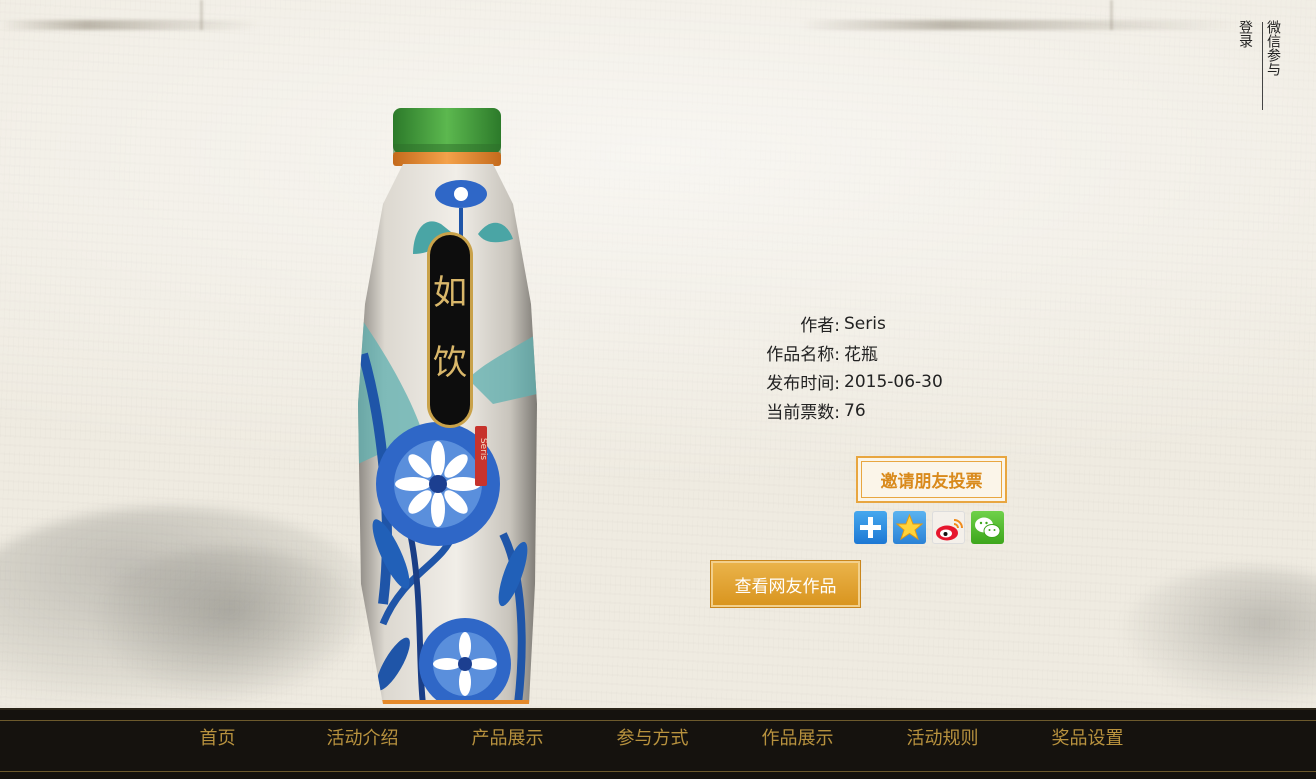 The width and height of the screenshot is (1316, 779). I want to click on brush-stroke-left, so click(130, 25).